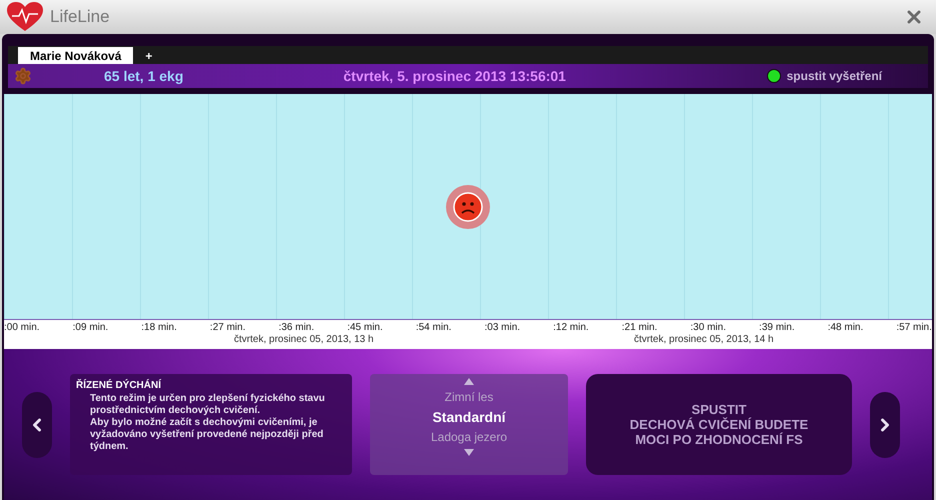 This screenshot has width=936, height=500. I want to click on time-tick-label: :36 min., so click(296, 327).